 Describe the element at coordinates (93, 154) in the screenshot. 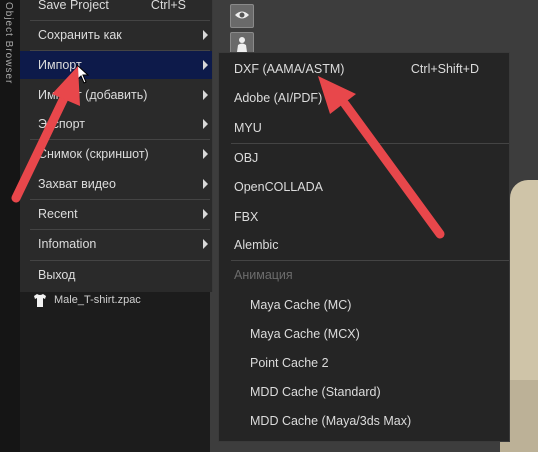

I see `menu-item-label: Снимок (скриншот)` at that location.